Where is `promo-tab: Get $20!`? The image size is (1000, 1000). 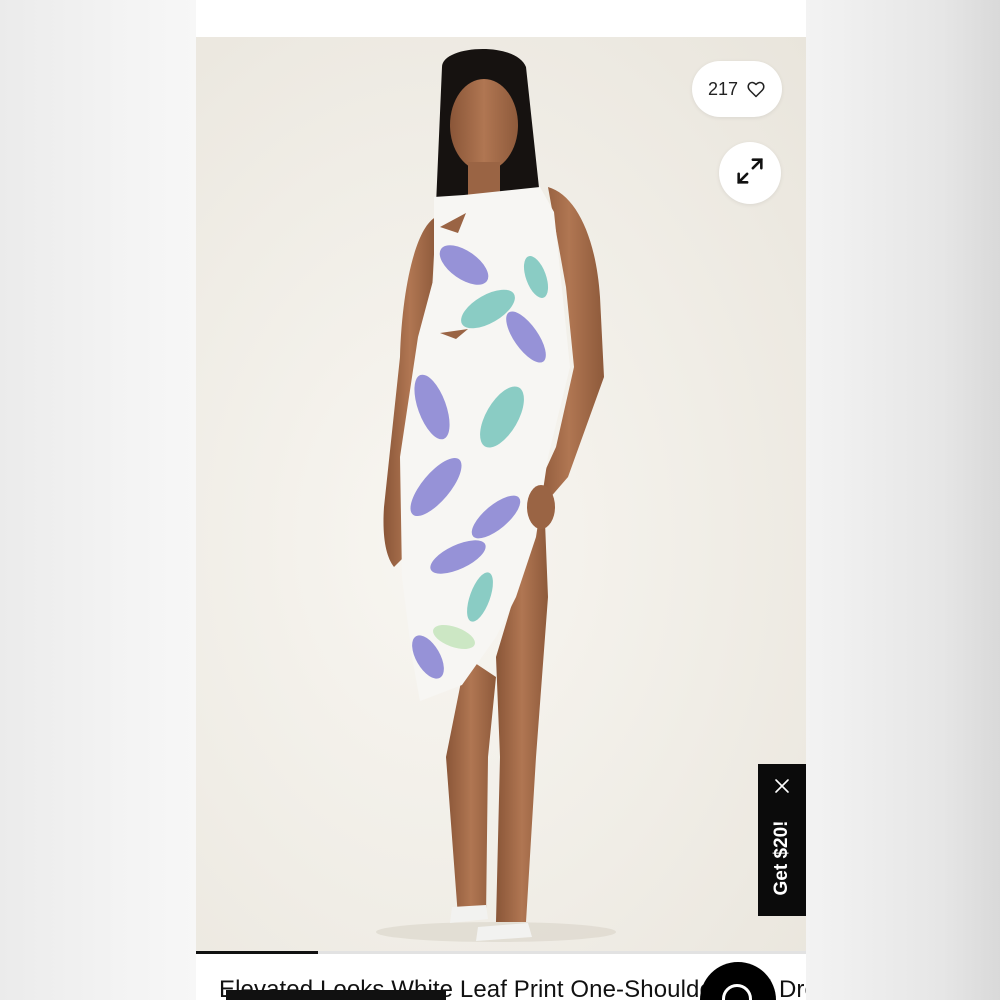
promo-tab: Get $20! is located at coordinates (782, 840).